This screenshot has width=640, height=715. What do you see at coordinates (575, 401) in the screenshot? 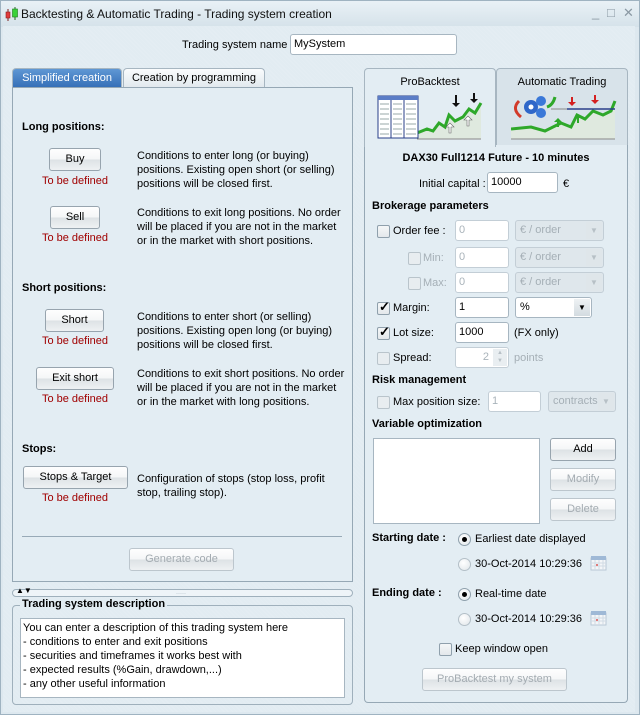
I see `max-position-unit-value: contracts` at bounding box center [575, 401].